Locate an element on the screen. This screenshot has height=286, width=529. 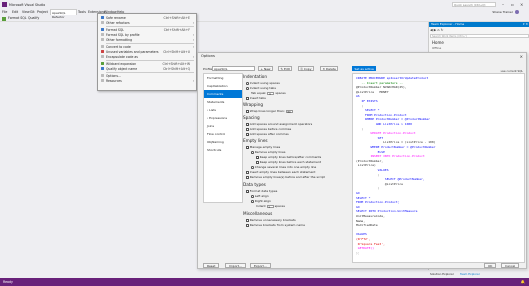
minimize-icon: – is located at coordinates (503, 4).